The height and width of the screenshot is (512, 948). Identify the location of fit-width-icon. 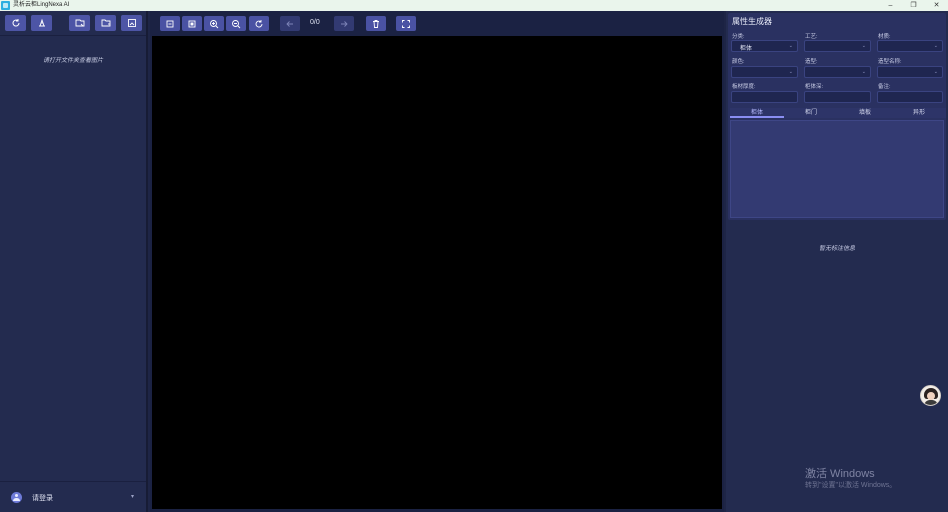
(170, 23).